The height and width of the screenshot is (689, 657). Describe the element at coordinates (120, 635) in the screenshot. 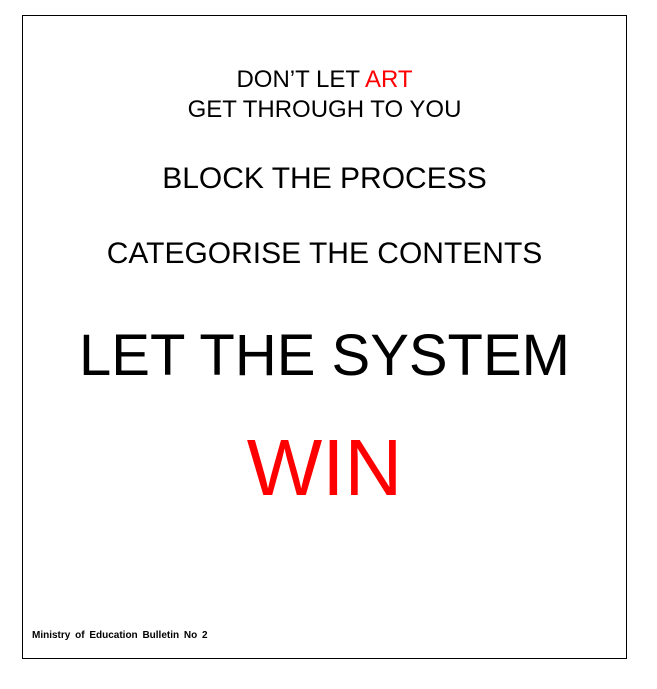

I see `bulletin-footer: Ministry of Education Bulletin No 2` at that location.